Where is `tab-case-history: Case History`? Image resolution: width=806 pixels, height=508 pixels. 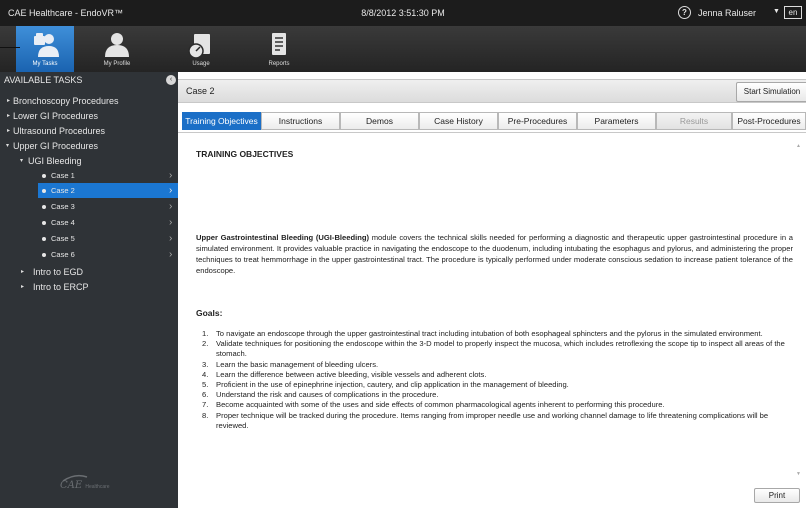 tab-case-history: Case History is located at coordinates (458, 121).